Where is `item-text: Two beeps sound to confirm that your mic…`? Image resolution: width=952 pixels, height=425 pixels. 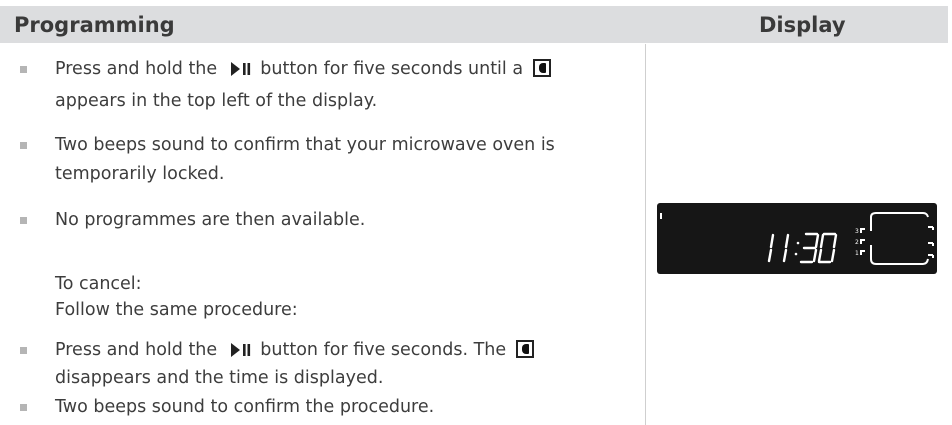
item-text: Two beeps sound to confirm that your mic… is located at coordinates (305, 145).